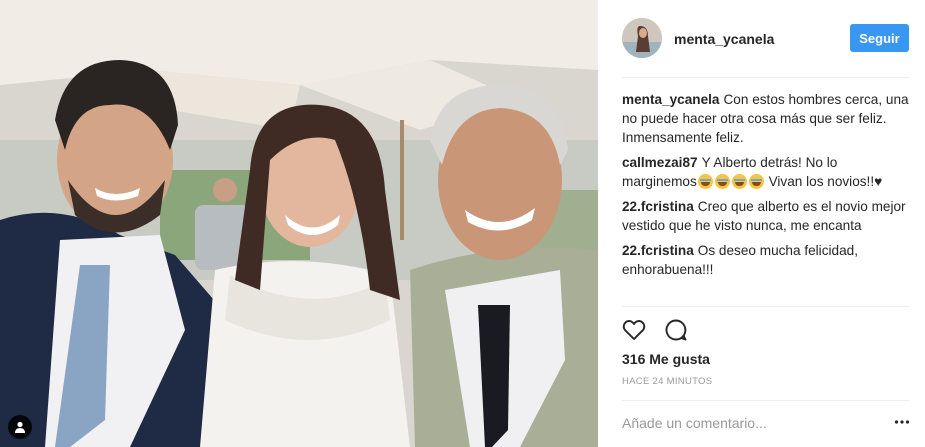 This screenshot has width=925, height=447. Describe the element at coordinates (667, 381) in the screenshot. I see `post-timestamp: HACE 24 MINUTOS` at that location.